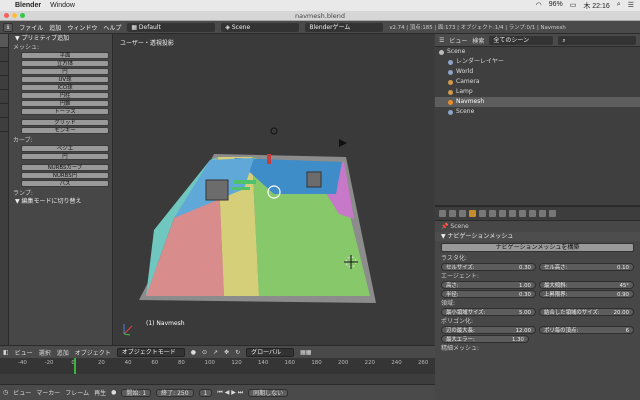  What do you see at coordinates (492, 213) in the screenshot?
I see `object-tab-icon` at bounding box center [492, 213].